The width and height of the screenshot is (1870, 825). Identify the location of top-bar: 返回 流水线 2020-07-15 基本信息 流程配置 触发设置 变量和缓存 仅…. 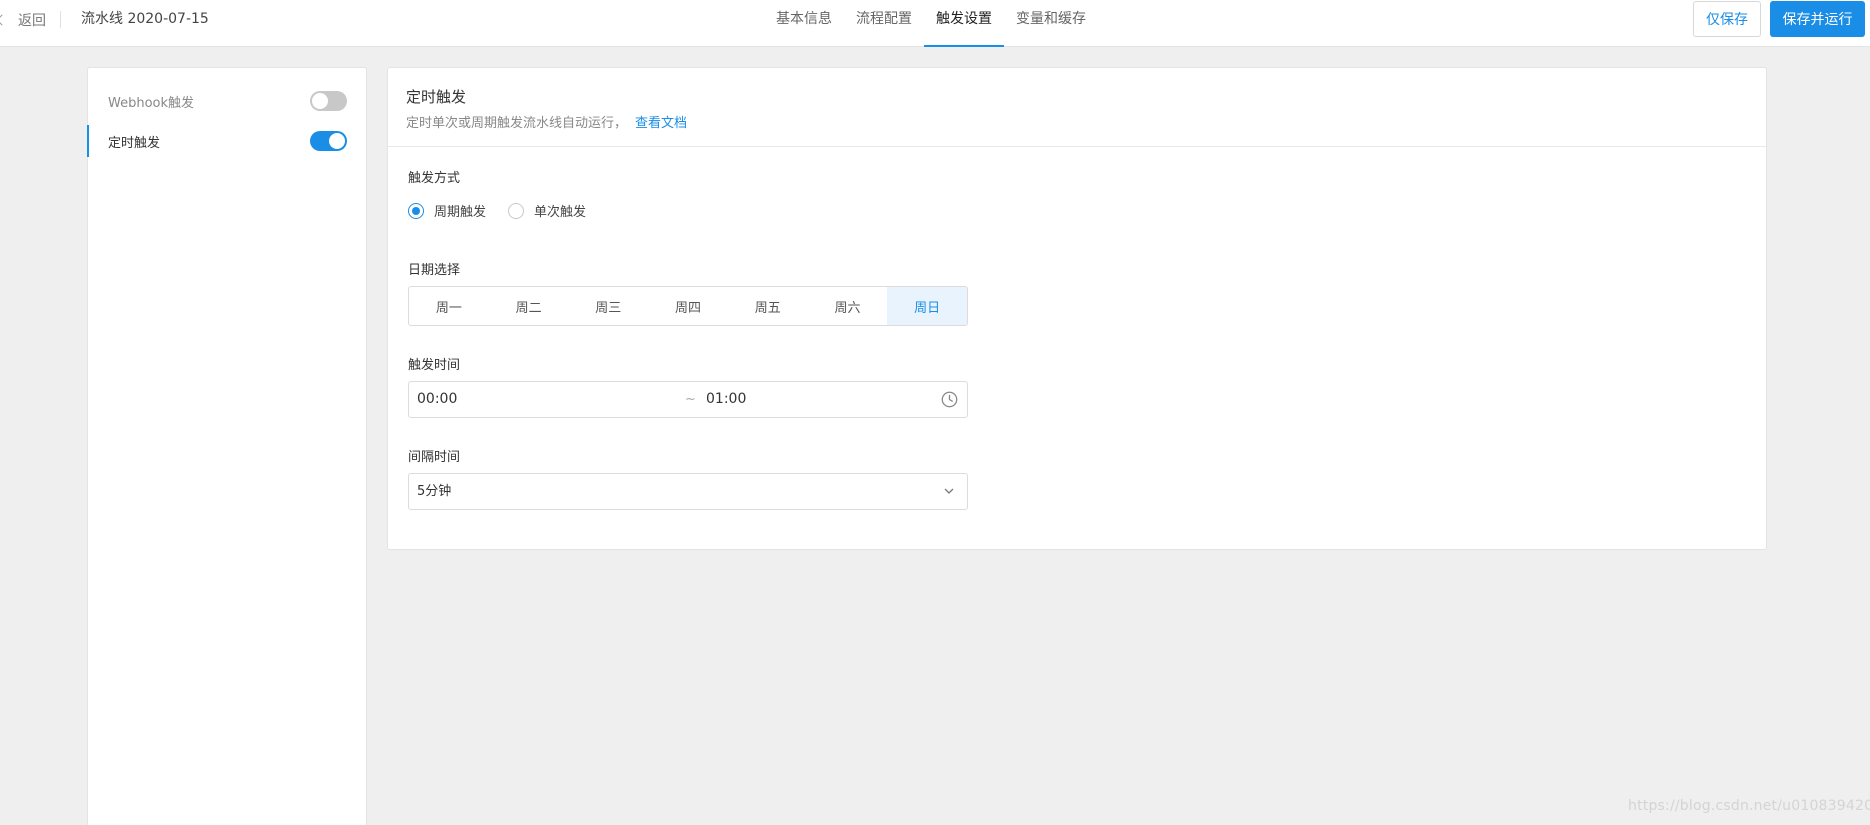
(935, 23).